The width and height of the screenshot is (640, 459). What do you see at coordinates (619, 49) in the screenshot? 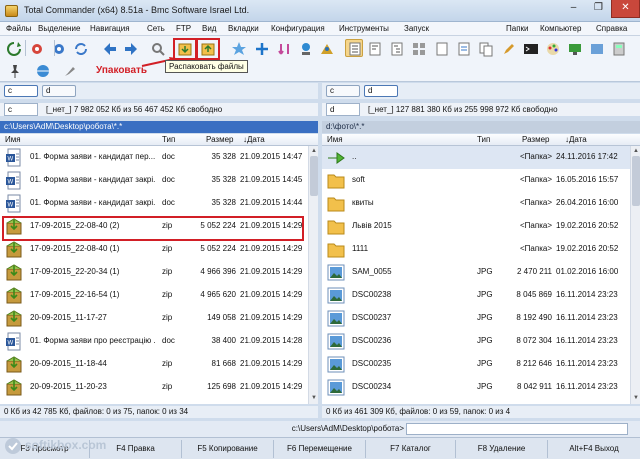
I see `calculator-icon` at bounding box center [619, 49].